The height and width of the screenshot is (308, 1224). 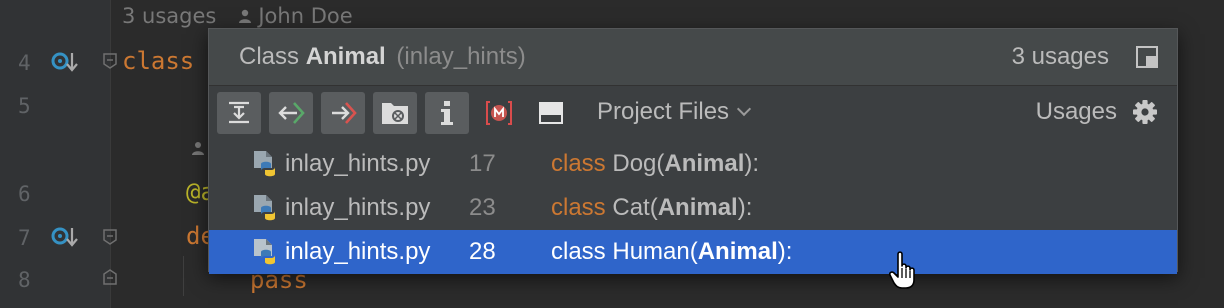 What do you see at coordinates (461, 56) in the screenshot?
I see `title-module: (inlay_hints)` at bounding box center [461, 56].